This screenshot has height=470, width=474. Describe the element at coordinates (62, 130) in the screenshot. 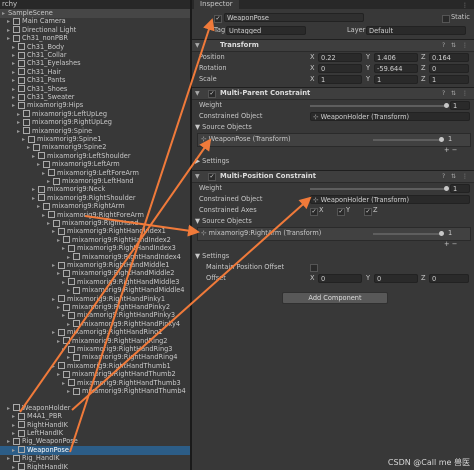

I see `hierarchy-item-label: mixamorig9:Spine` at that location.